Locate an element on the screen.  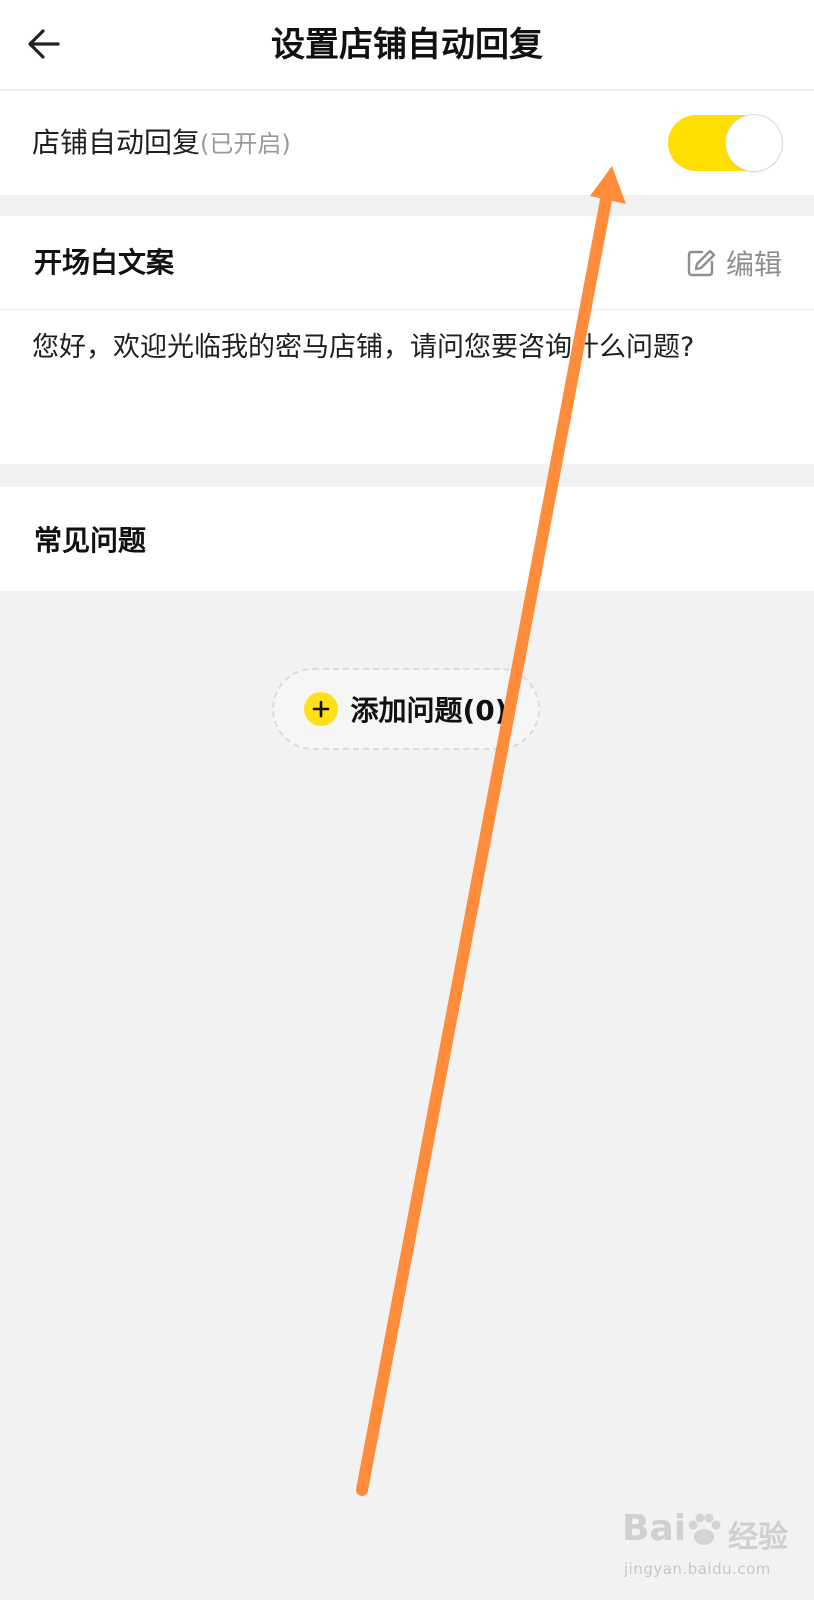
auto-reply-label-group: 店铺自动回复(已开启) is located at coordinates (161, 143).